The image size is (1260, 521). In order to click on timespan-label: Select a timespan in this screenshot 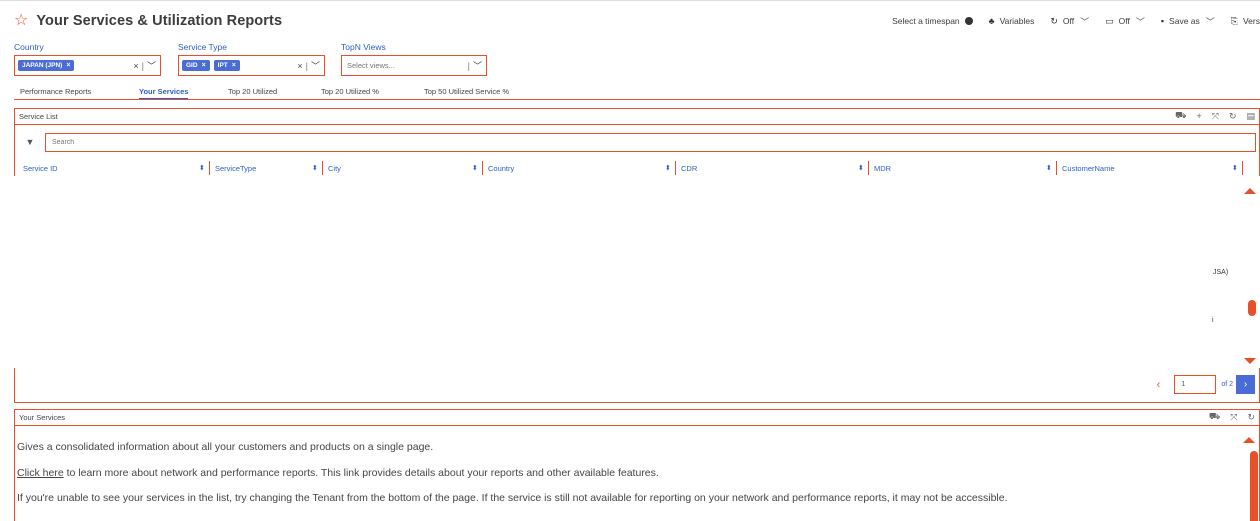, I will do `click(926, 21)`.